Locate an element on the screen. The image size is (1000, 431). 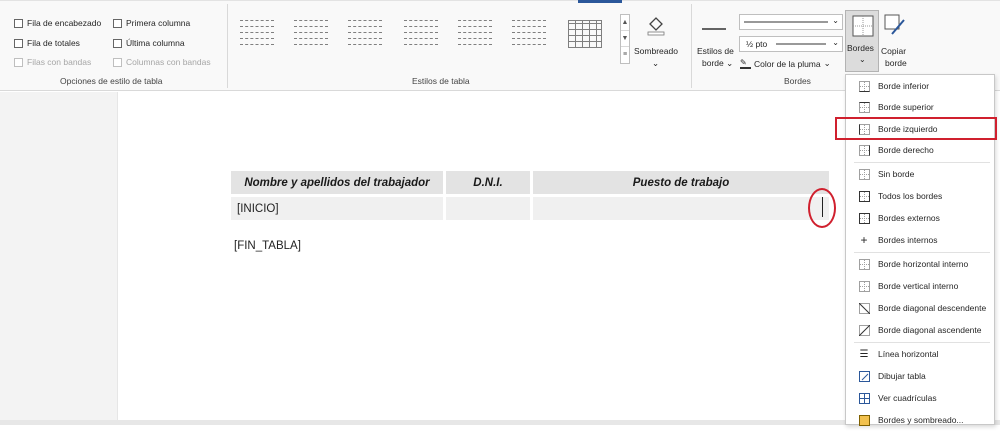
menu-item-inside-borders: + Bordes internos is located at coordinates (920, 240).